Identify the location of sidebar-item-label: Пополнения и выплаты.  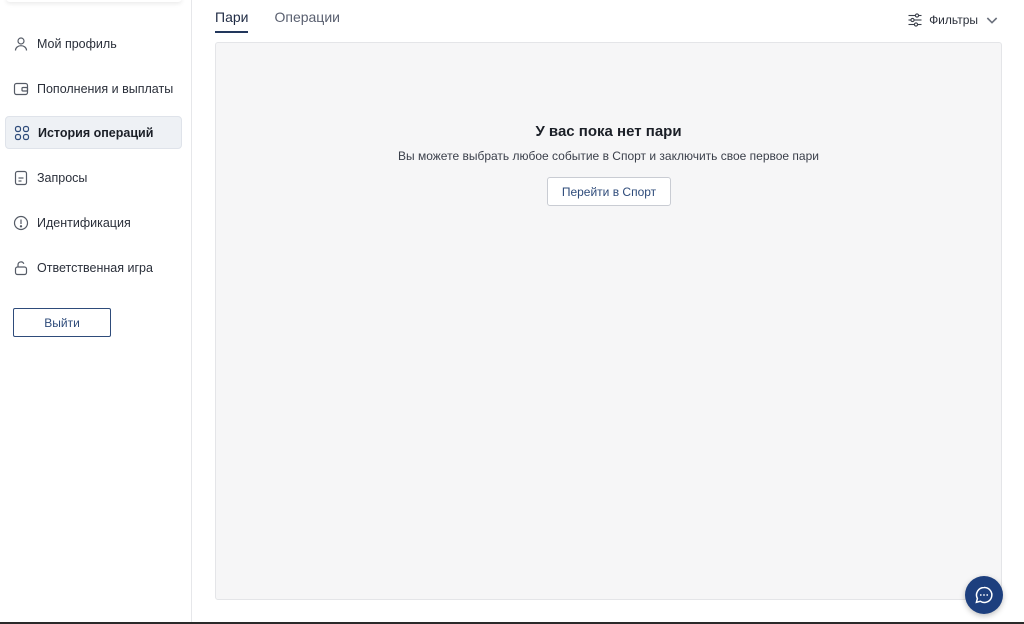
(105, 88).